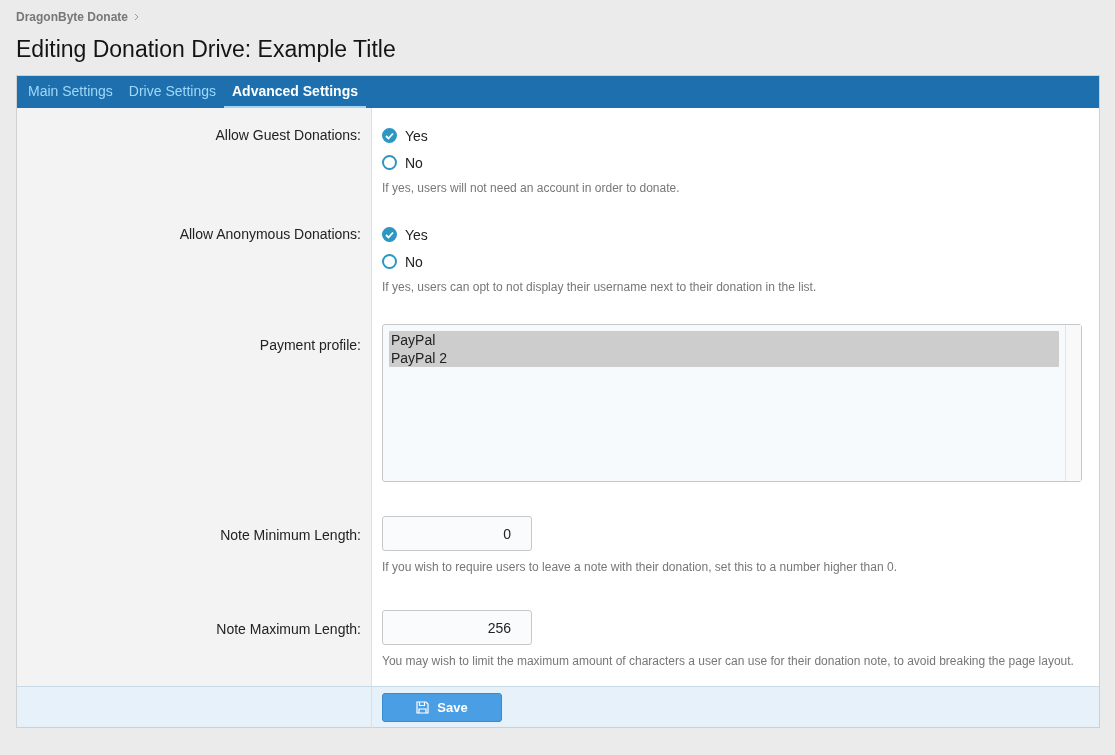  I want to click on scrollbar, so click(1073, 403).